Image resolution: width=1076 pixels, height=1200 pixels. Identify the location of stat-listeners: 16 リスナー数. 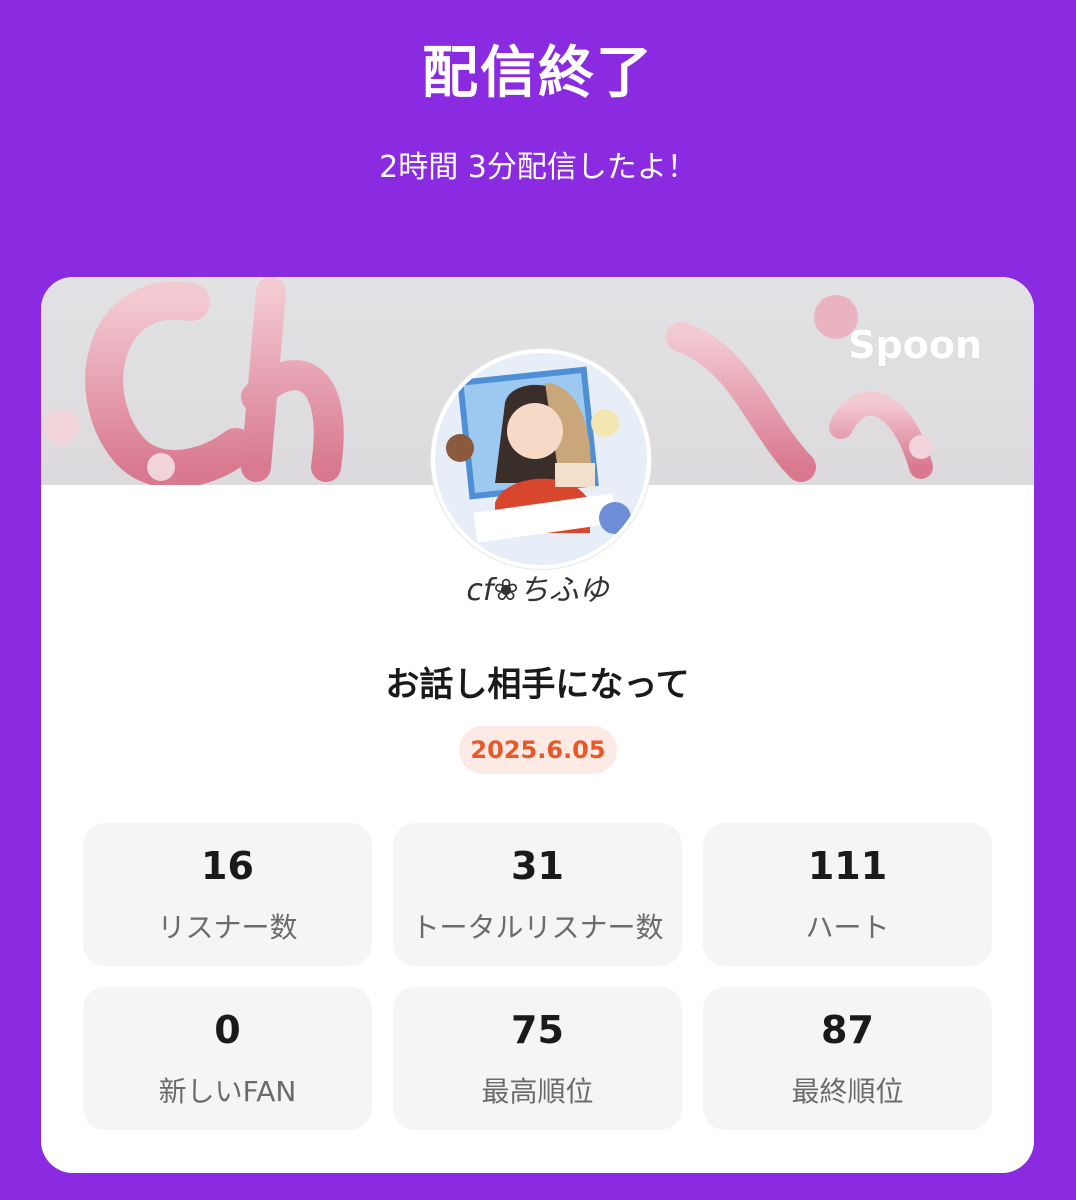
(227, 894).